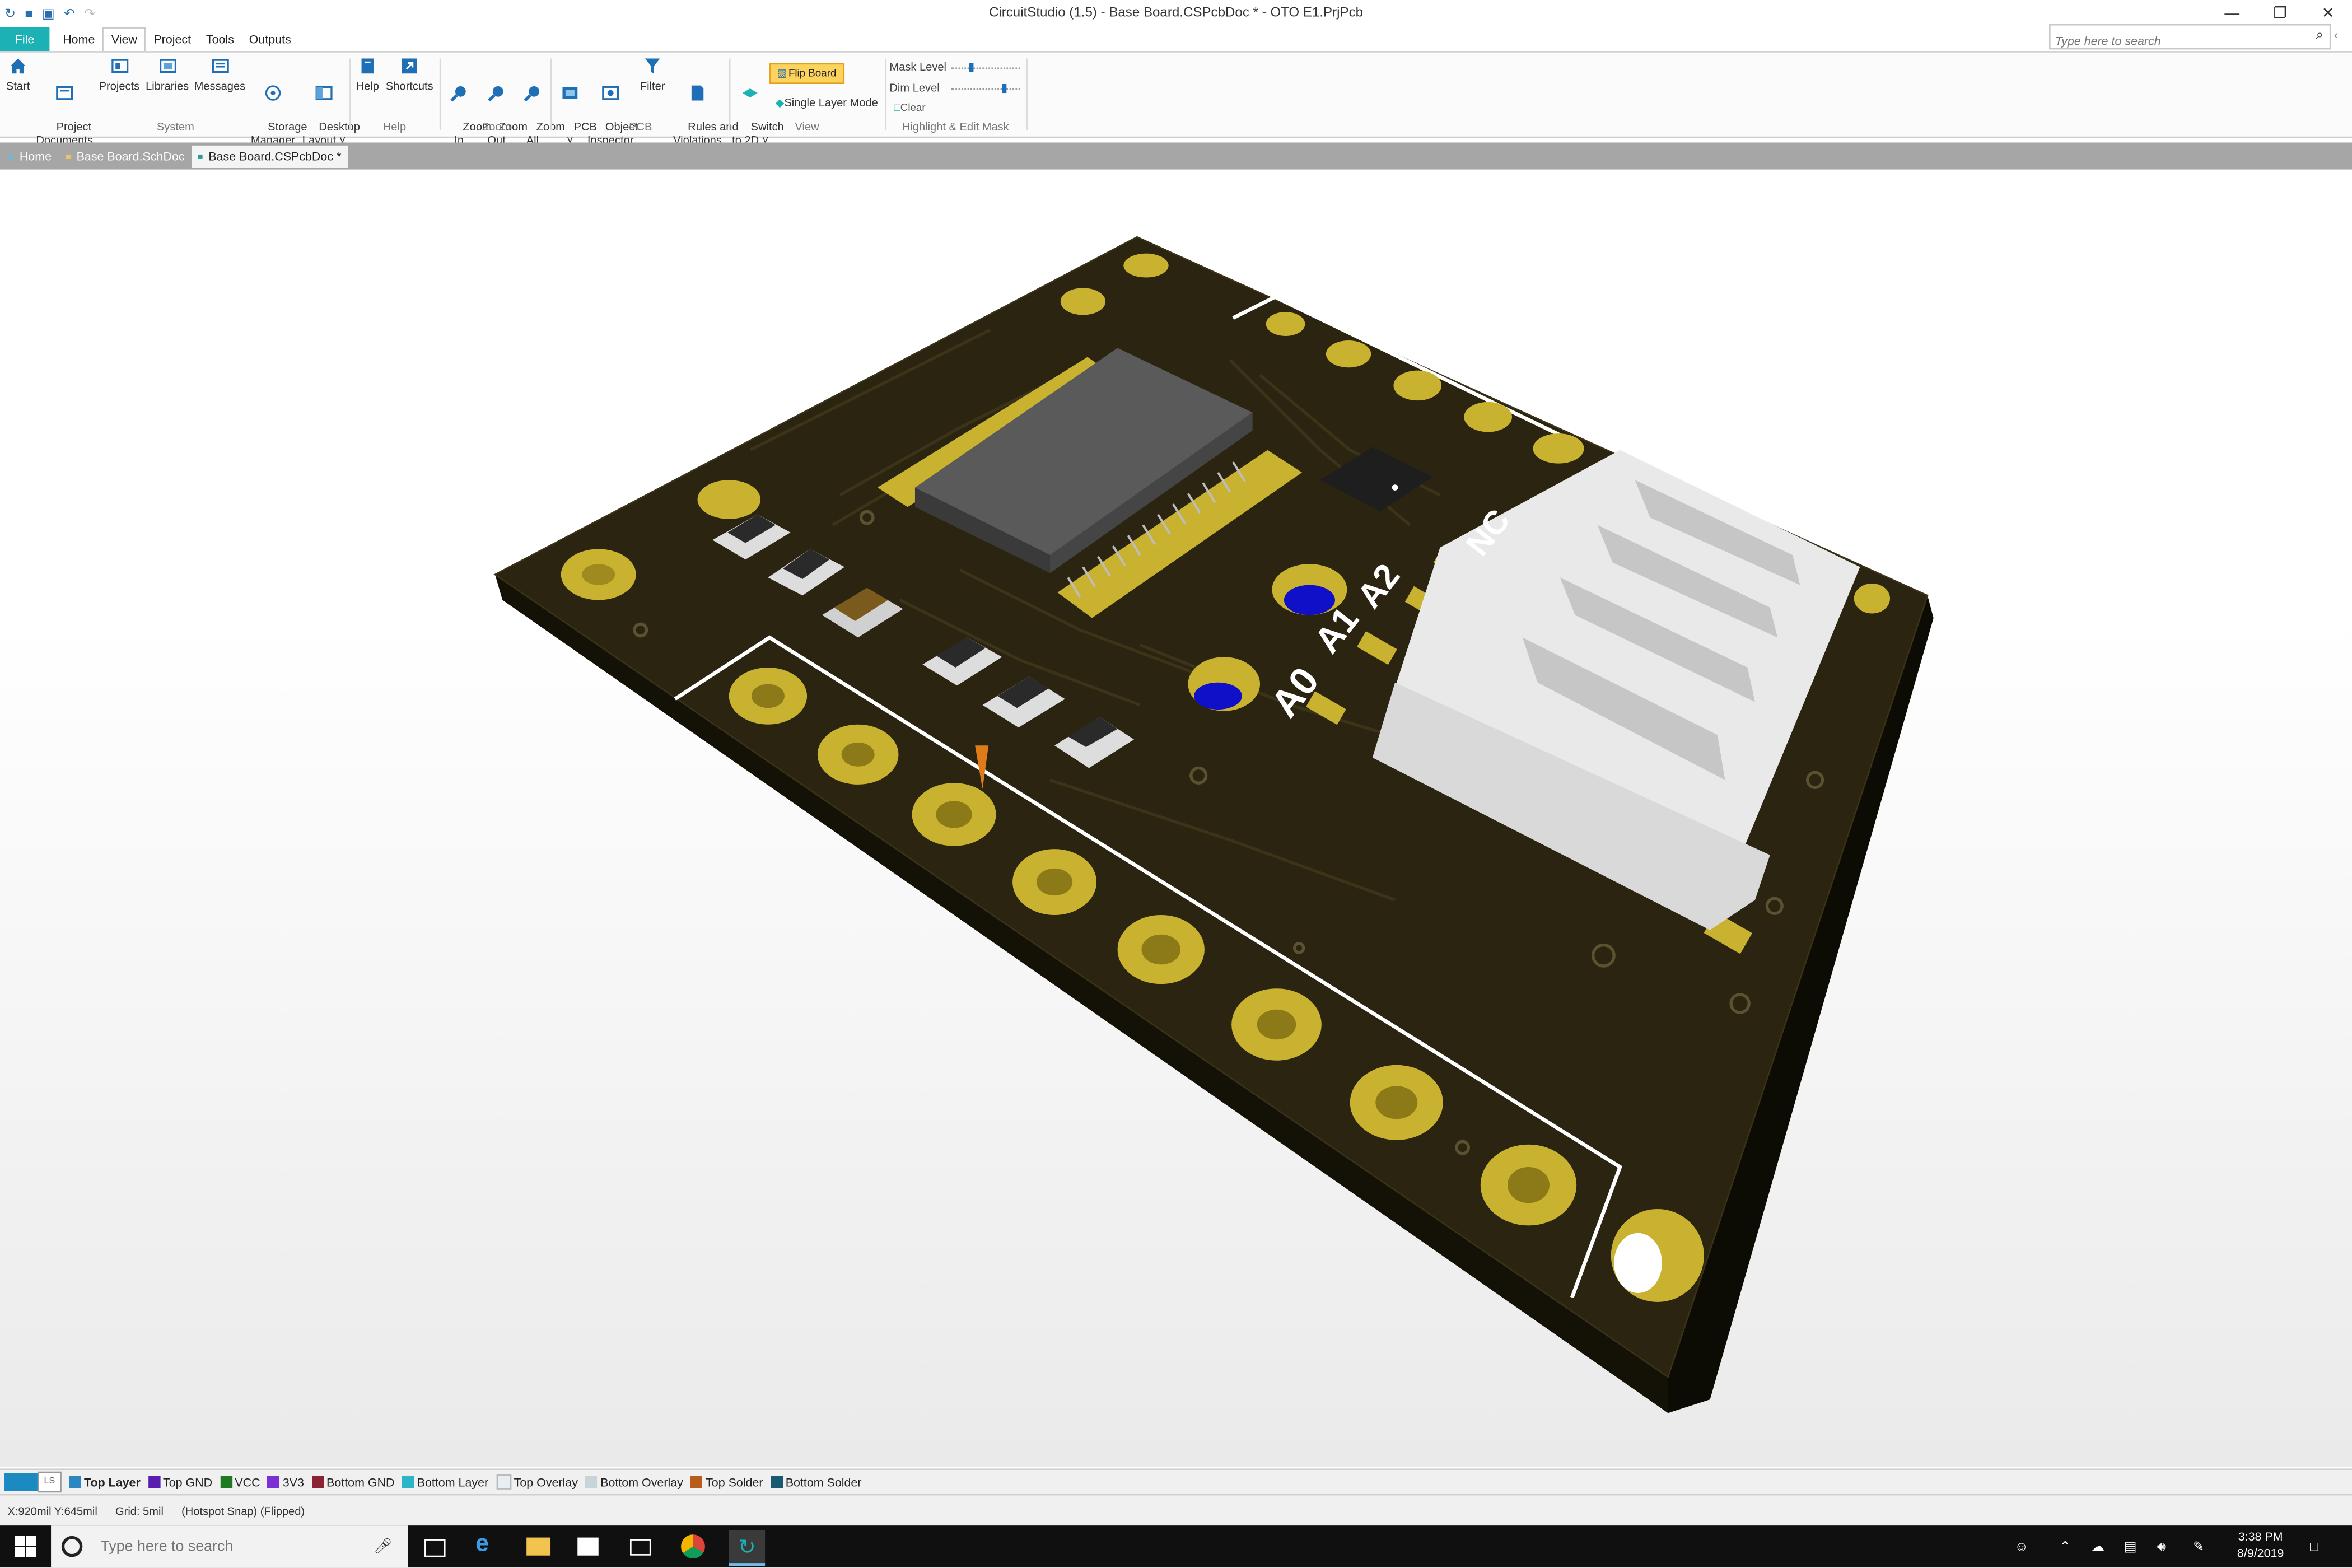 Image resolution: width=2352 pixels, height=1568 pixels. What do you see at coordinates (1005, 89) in the screenshot?
I see `dim-level-thumb` at bounding box center [1005, 89].